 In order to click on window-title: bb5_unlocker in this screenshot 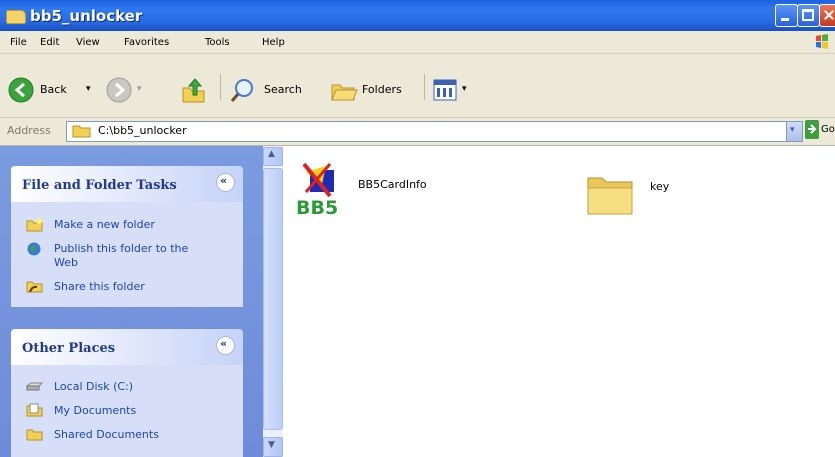, I will do `click(86, 16)`.